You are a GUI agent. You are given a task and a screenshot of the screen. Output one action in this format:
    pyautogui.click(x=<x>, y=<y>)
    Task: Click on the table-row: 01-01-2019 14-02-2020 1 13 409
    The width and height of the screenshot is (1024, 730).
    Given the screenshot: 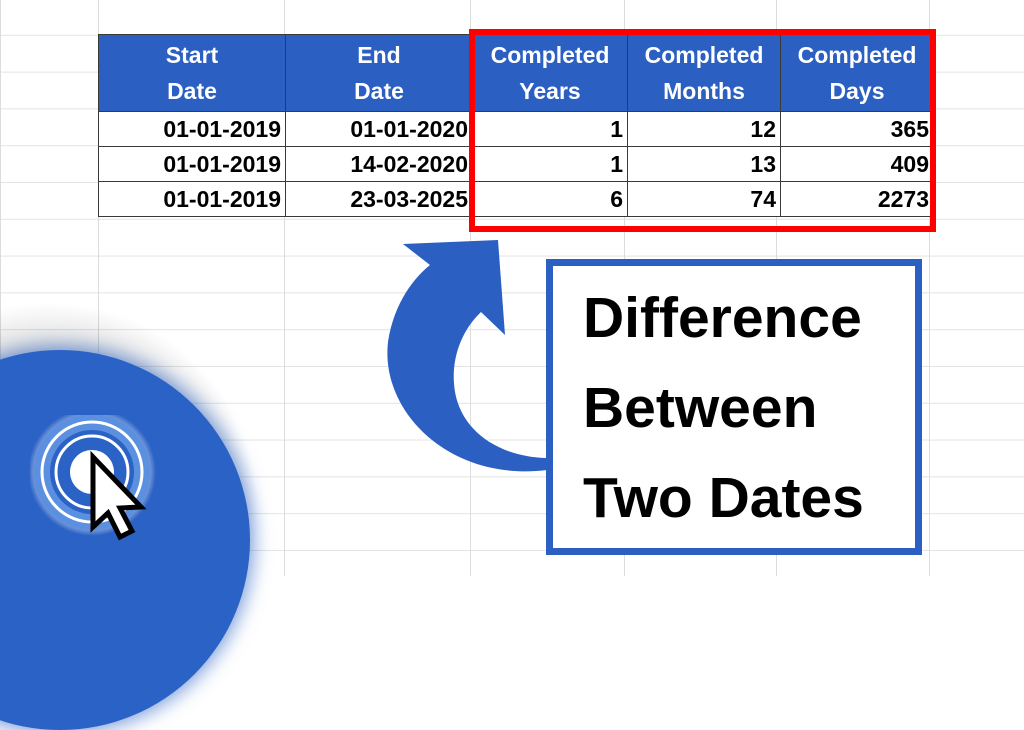 What is the action you would take?
    pyautogui.click(x=516, y=164)
    